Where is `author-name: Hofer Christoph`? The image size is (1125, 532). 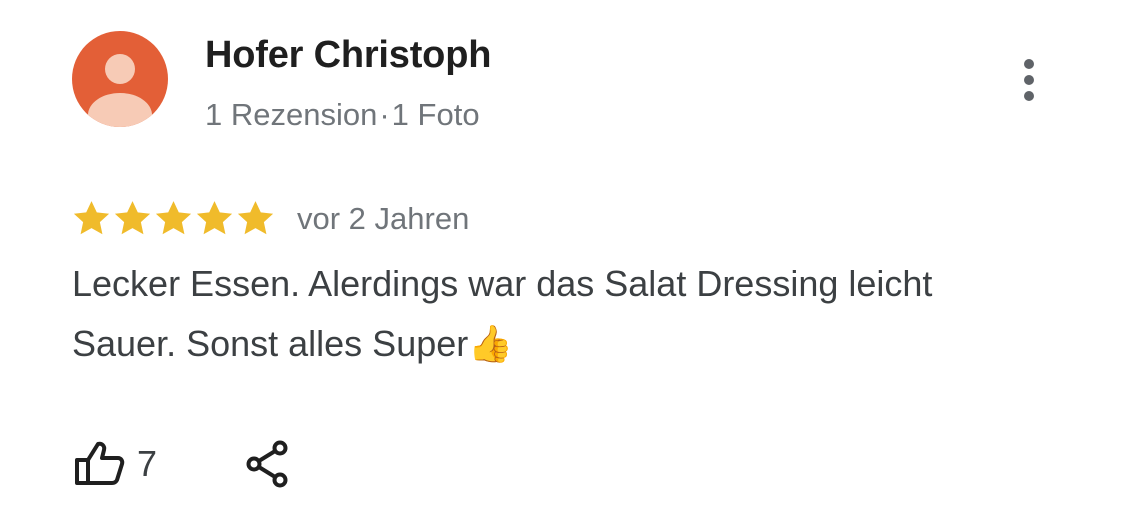
author-name: Hofer Christoph is located at coordinates (348, 55).